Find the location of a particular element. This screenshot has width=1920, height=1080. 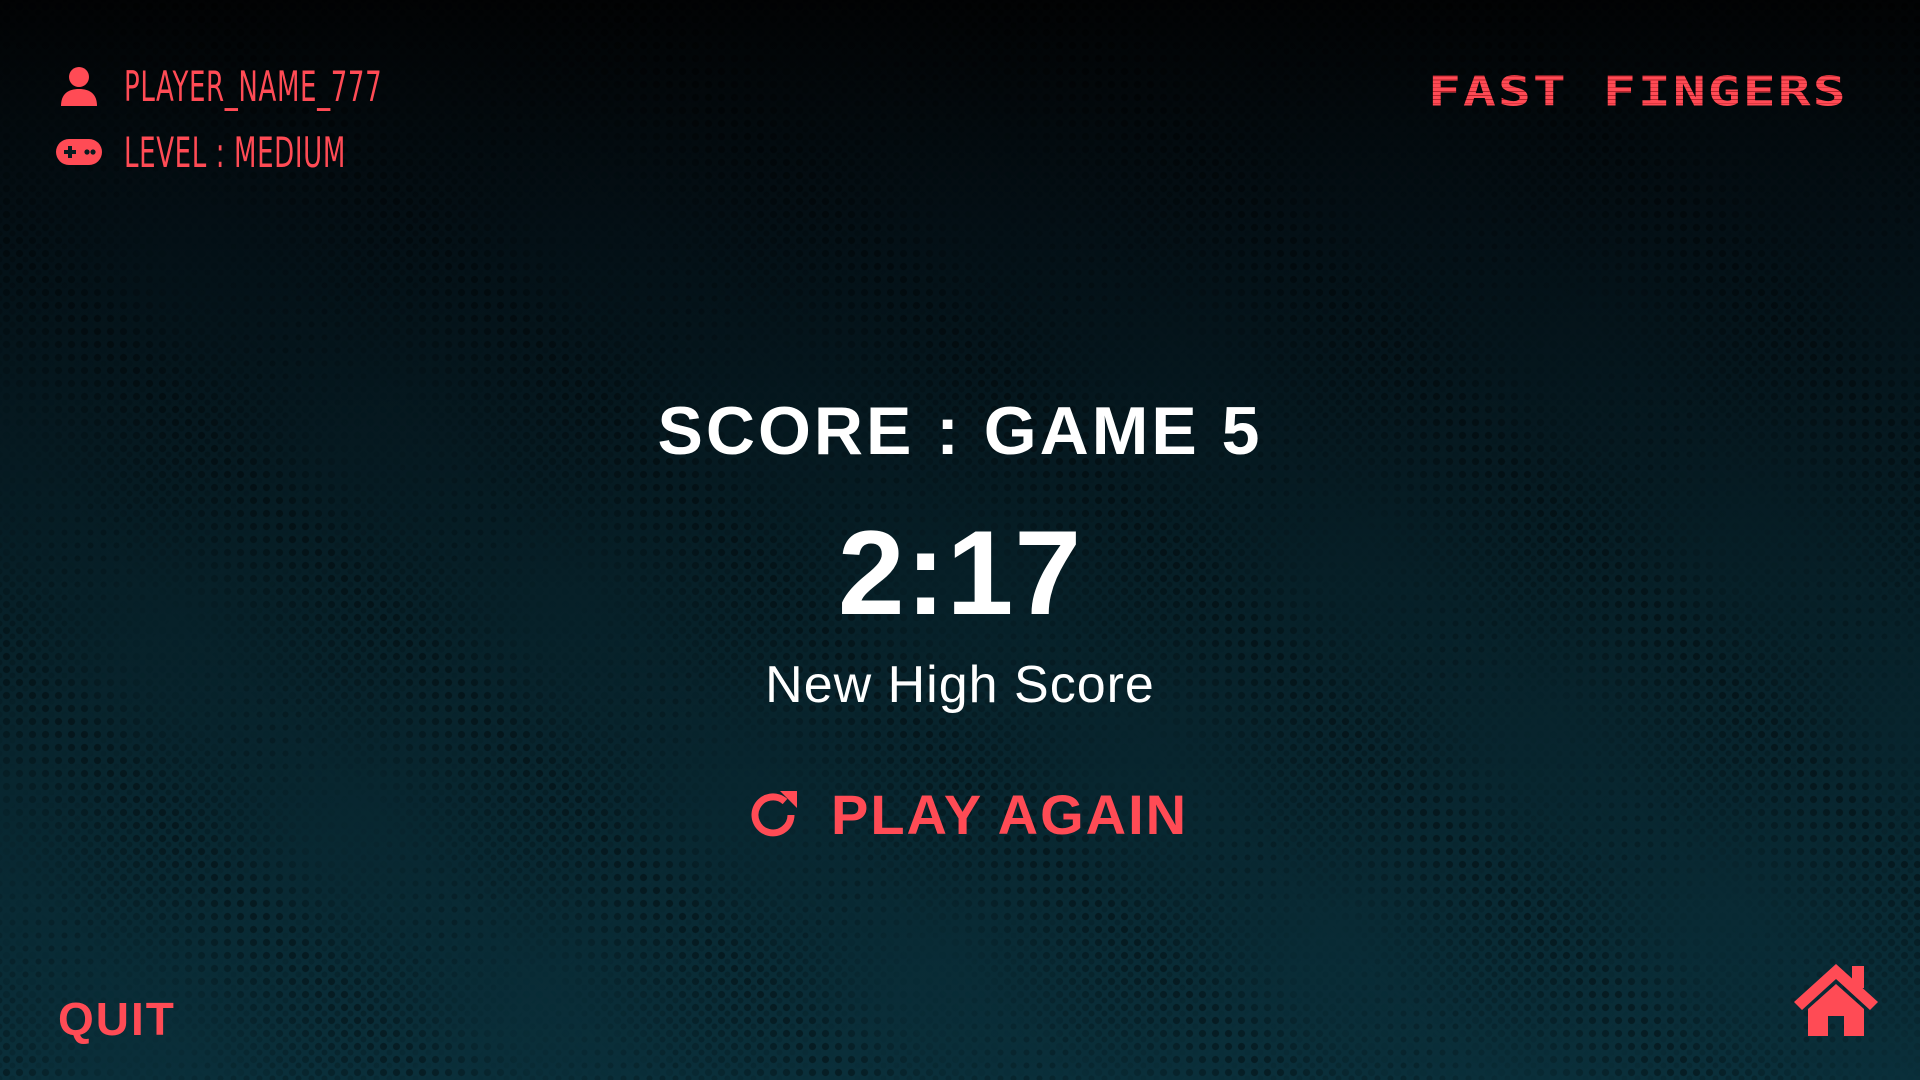

play-again-button: PLAY AGAIN is located at coordinates (966, 814).